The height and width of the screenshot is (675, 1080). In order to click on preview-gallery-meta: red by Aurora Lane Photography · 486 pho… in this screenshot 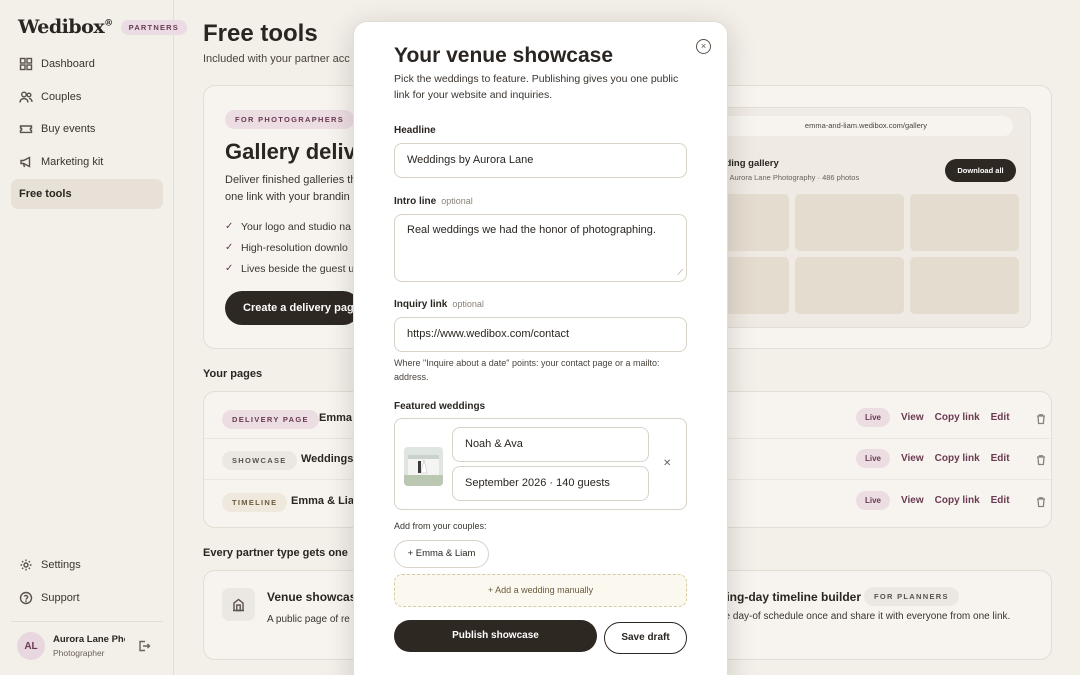, I will do `click(783, 177)`.